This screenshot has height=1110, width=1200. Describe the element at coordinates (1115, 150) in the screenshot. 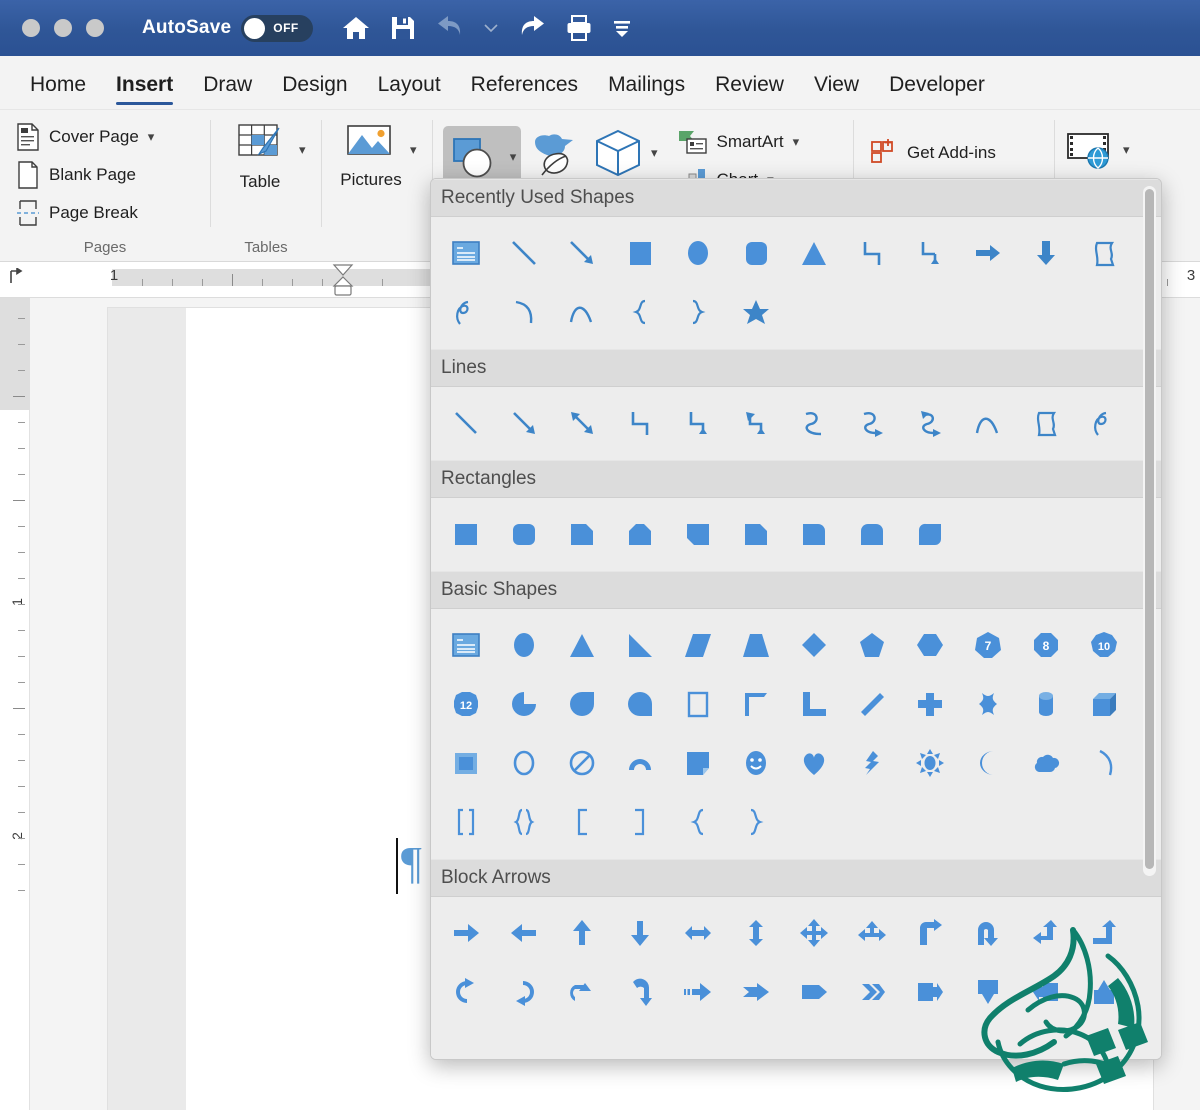

I see `online-video-button: ▾` at that location.